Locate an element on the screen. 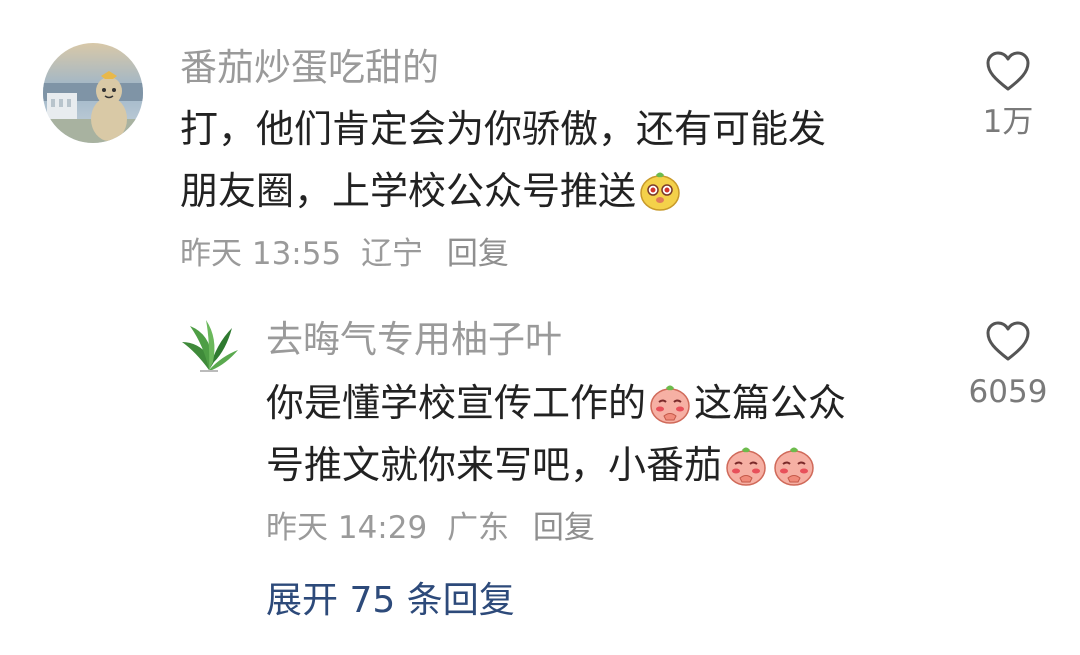 Image resolution: width=1080 pixels, height=655 pixels. expand-replies-button: 展开 75 条回复 is located at coordinates (390, 601).